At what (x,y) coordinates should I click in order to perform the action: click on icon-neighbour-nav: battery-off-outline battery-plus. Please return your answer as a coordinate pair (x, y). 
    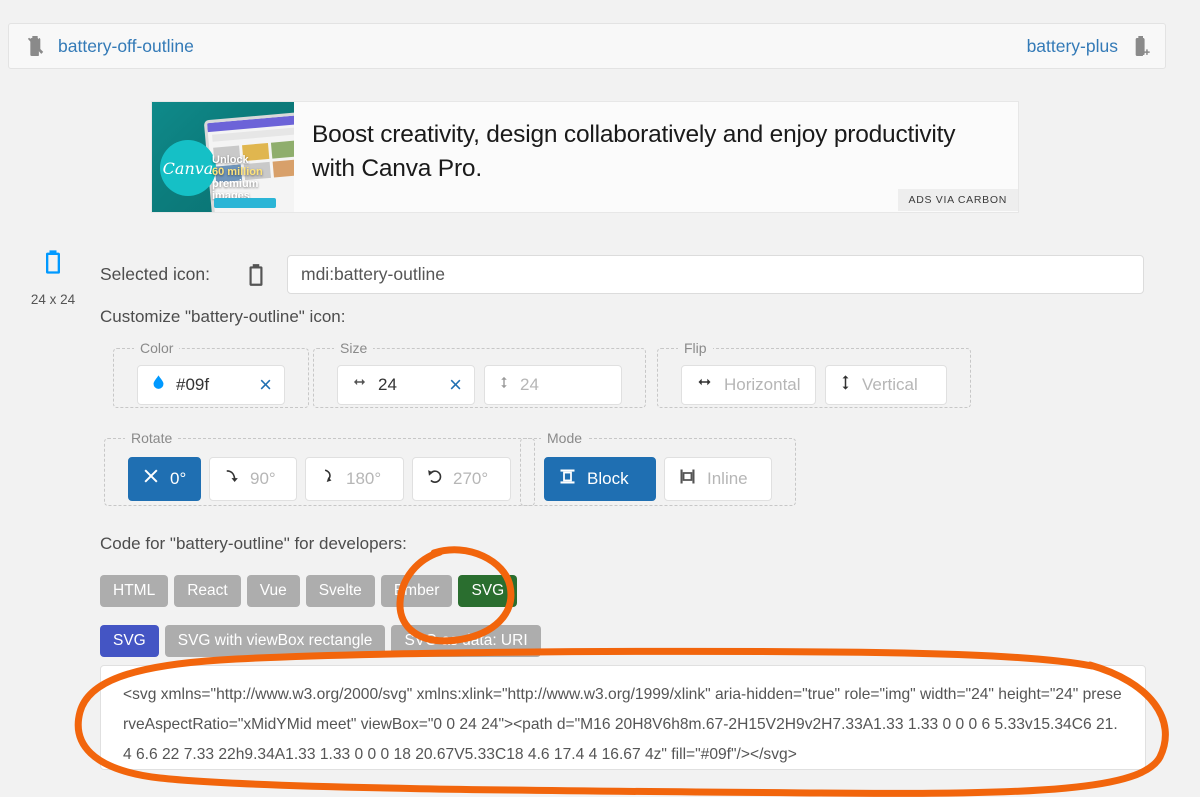
    Looking at the image, I should click on (587, 46).